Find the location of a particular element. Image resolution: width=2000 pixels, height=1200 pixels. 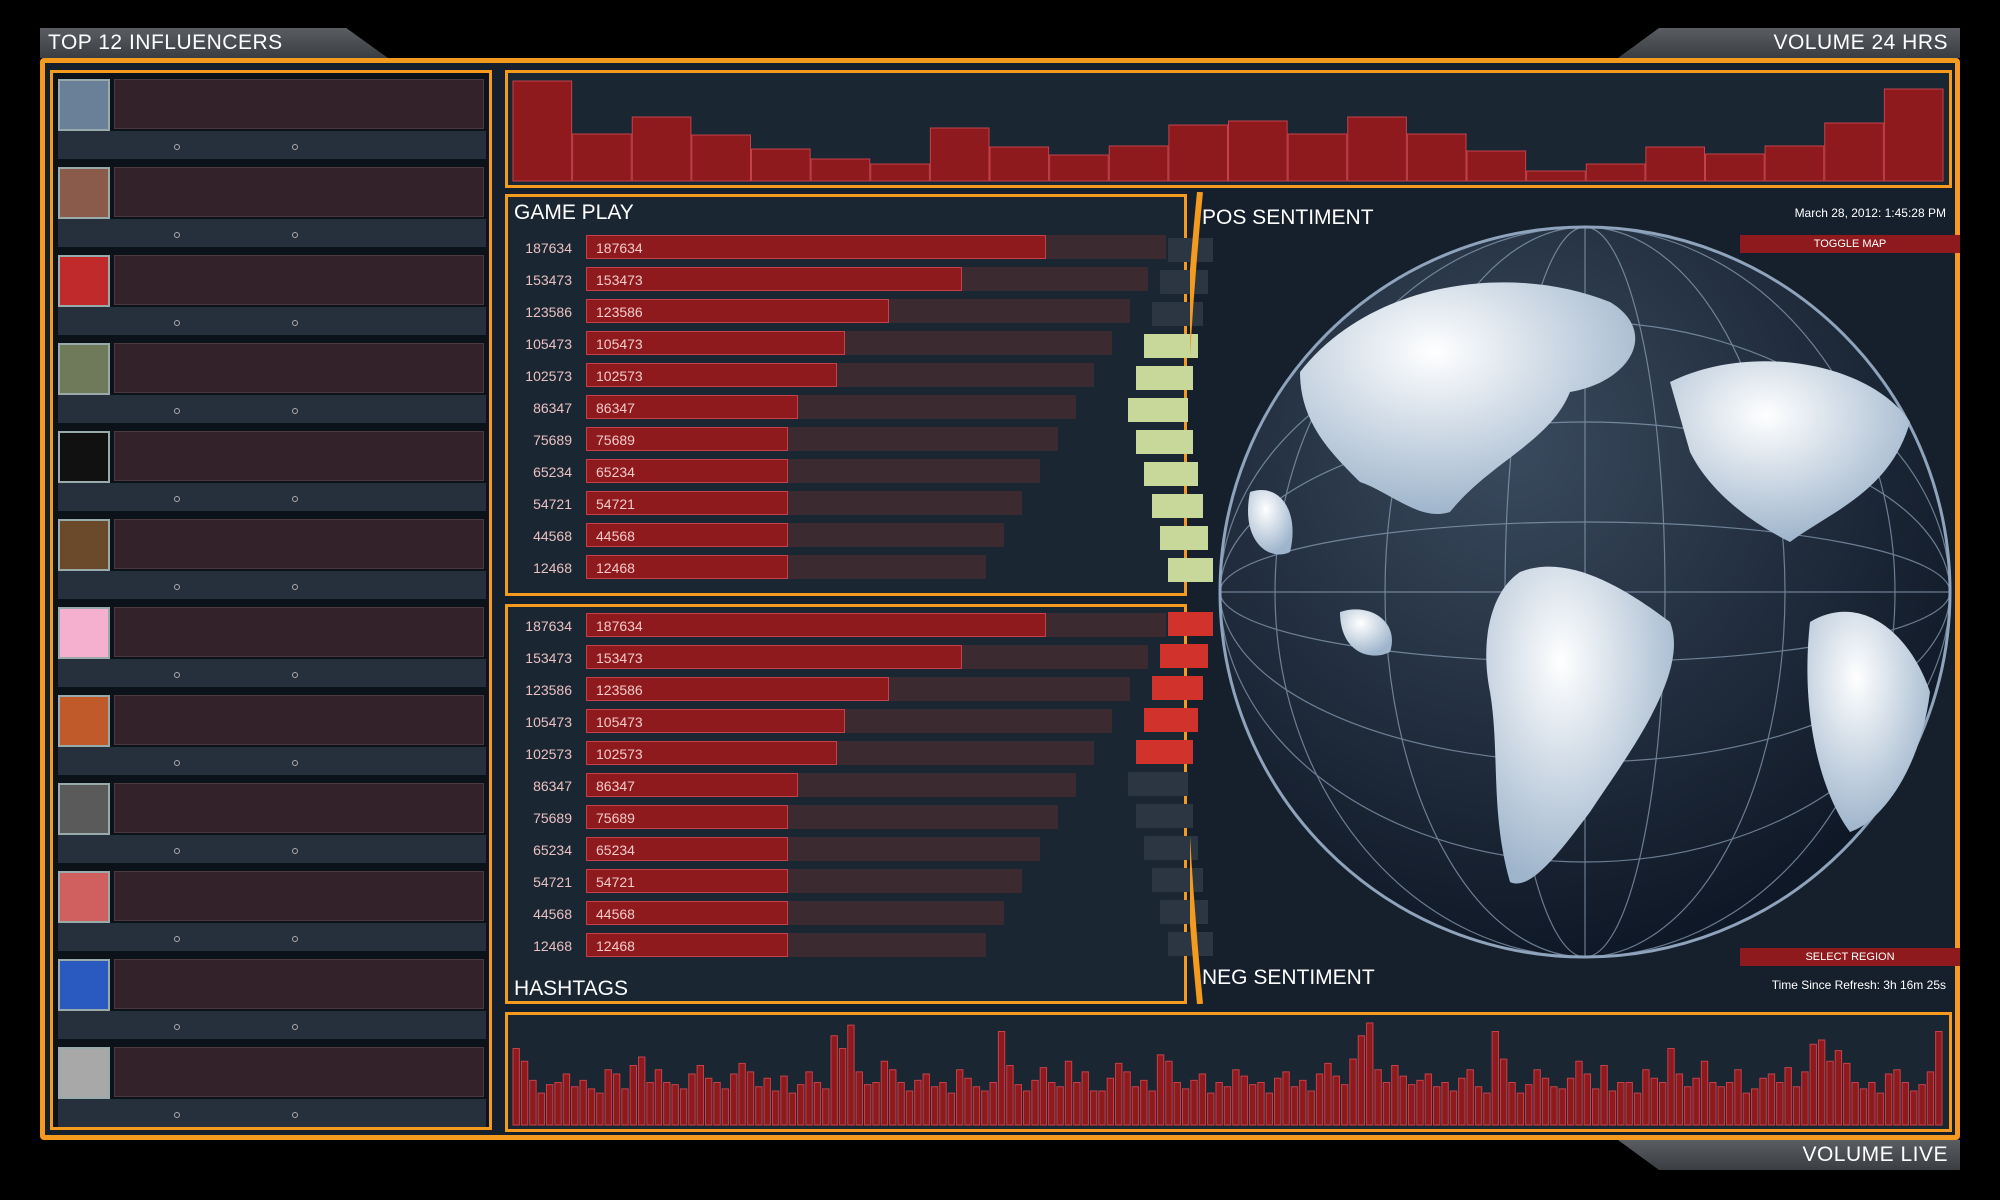

ryu-avatar is located at coordinates (84, 897).